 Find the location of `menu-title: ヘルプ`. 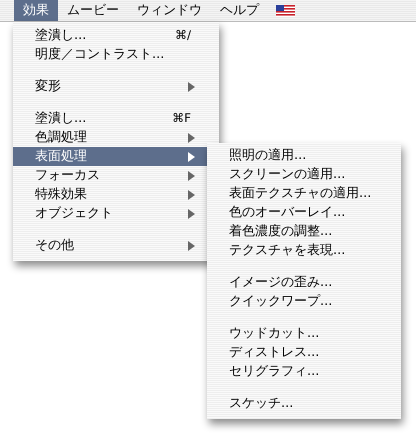

menu-title: ヘルプ is located at coordinates (239, 10).